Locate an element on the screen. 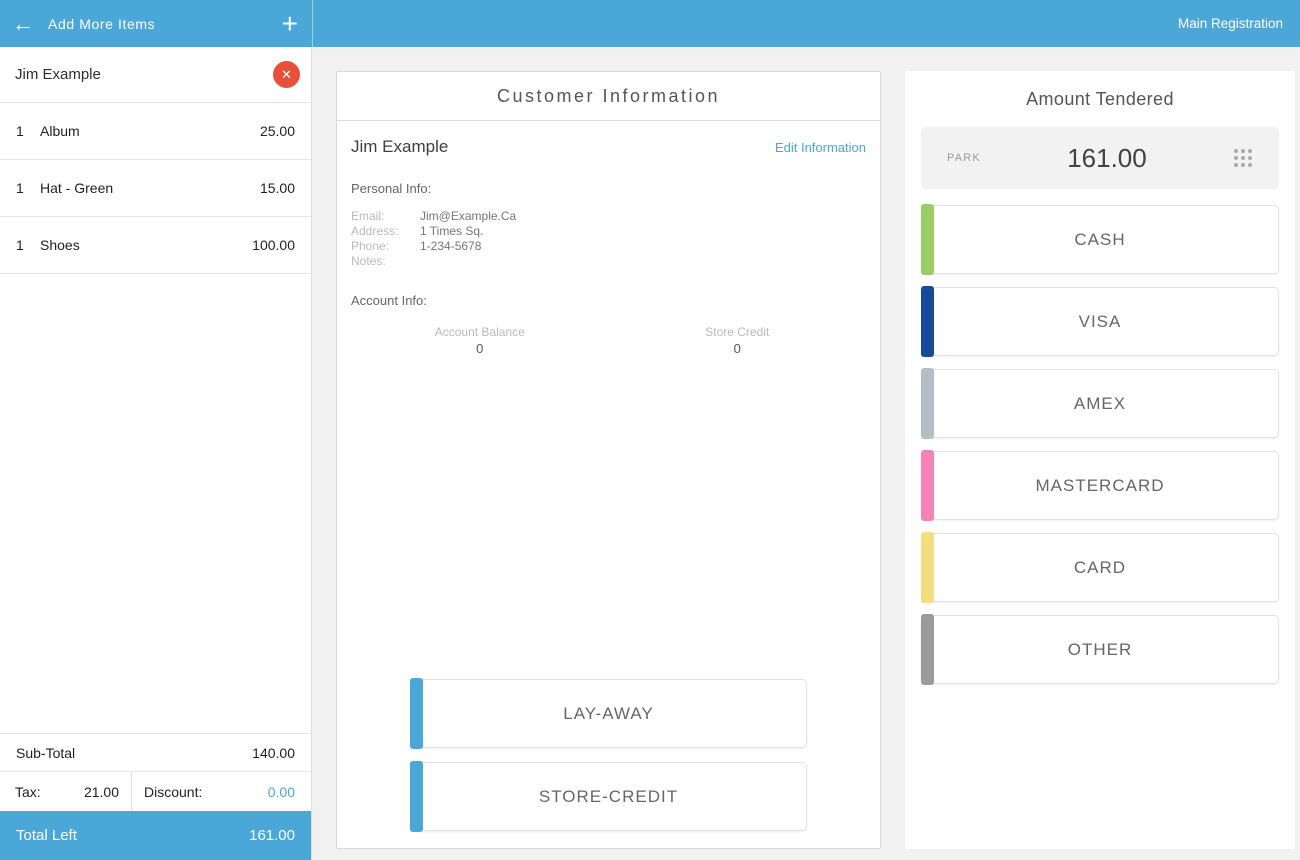 Image resolution: width=1300 pixels, height=860 pixels. store-credit-label: Store Credit is located at coordinates (737, 332).